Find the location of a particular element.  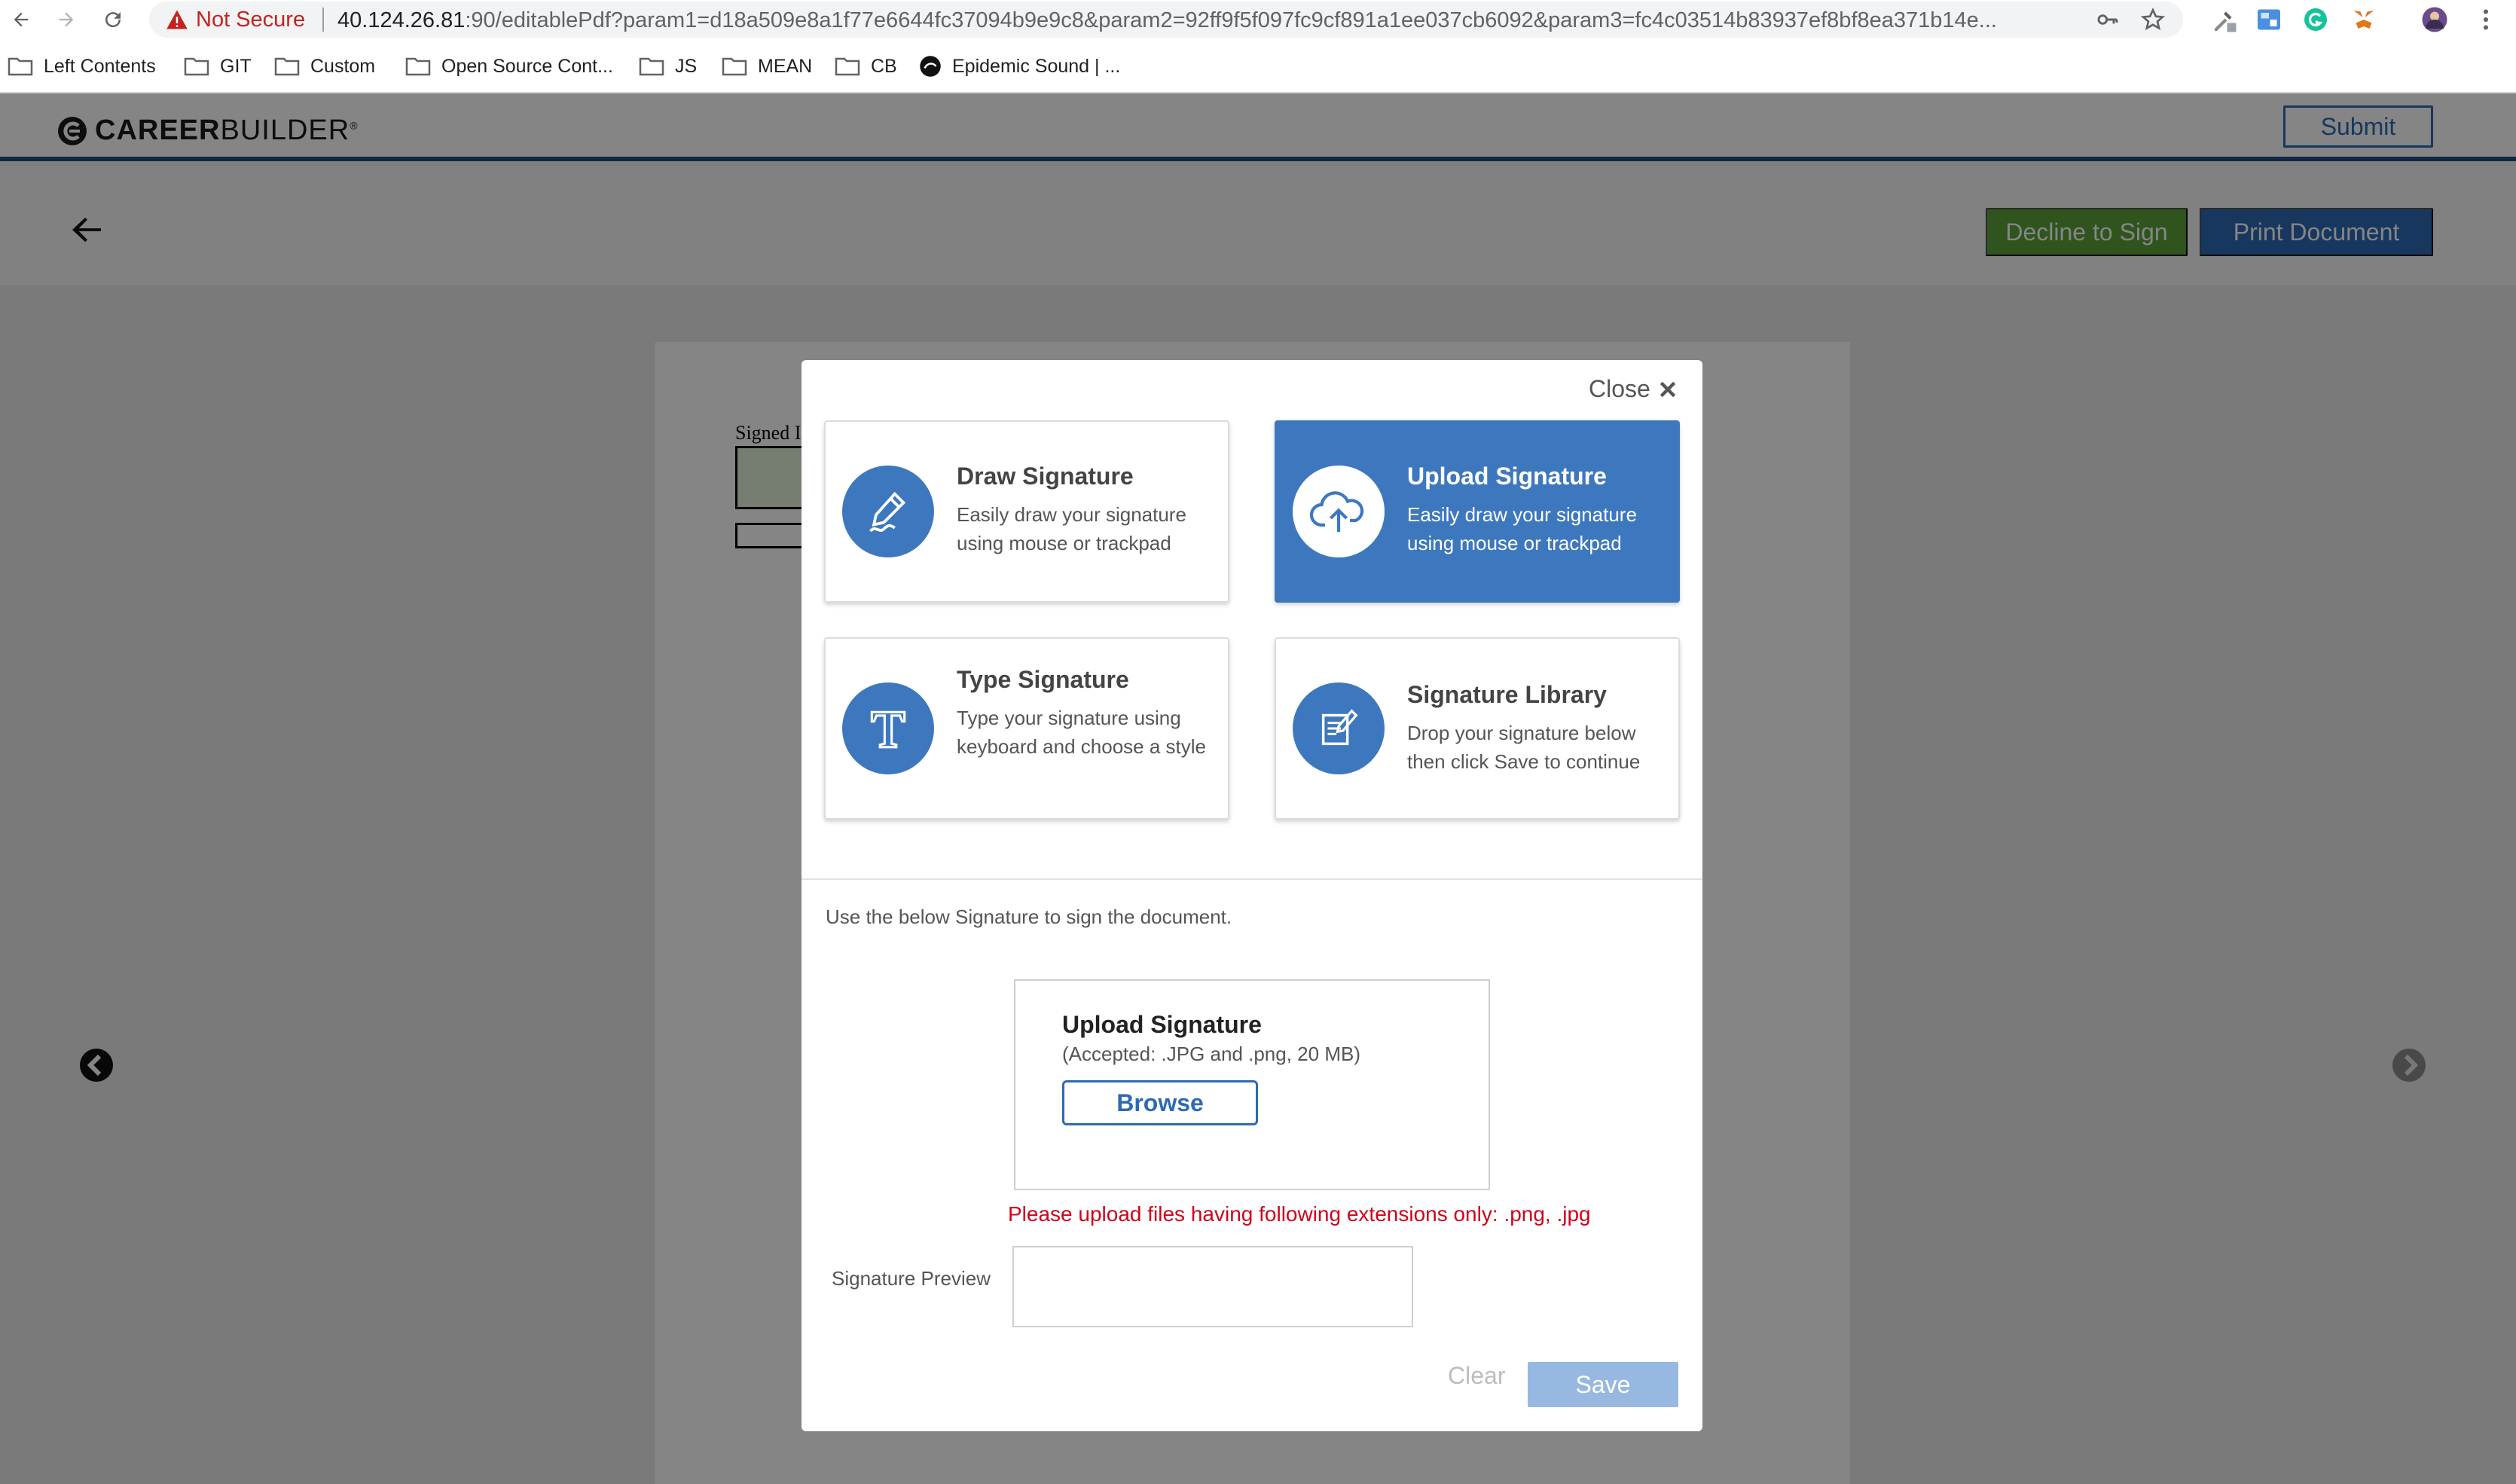

warning-triangle-icon is located at coordinates (177, 19).